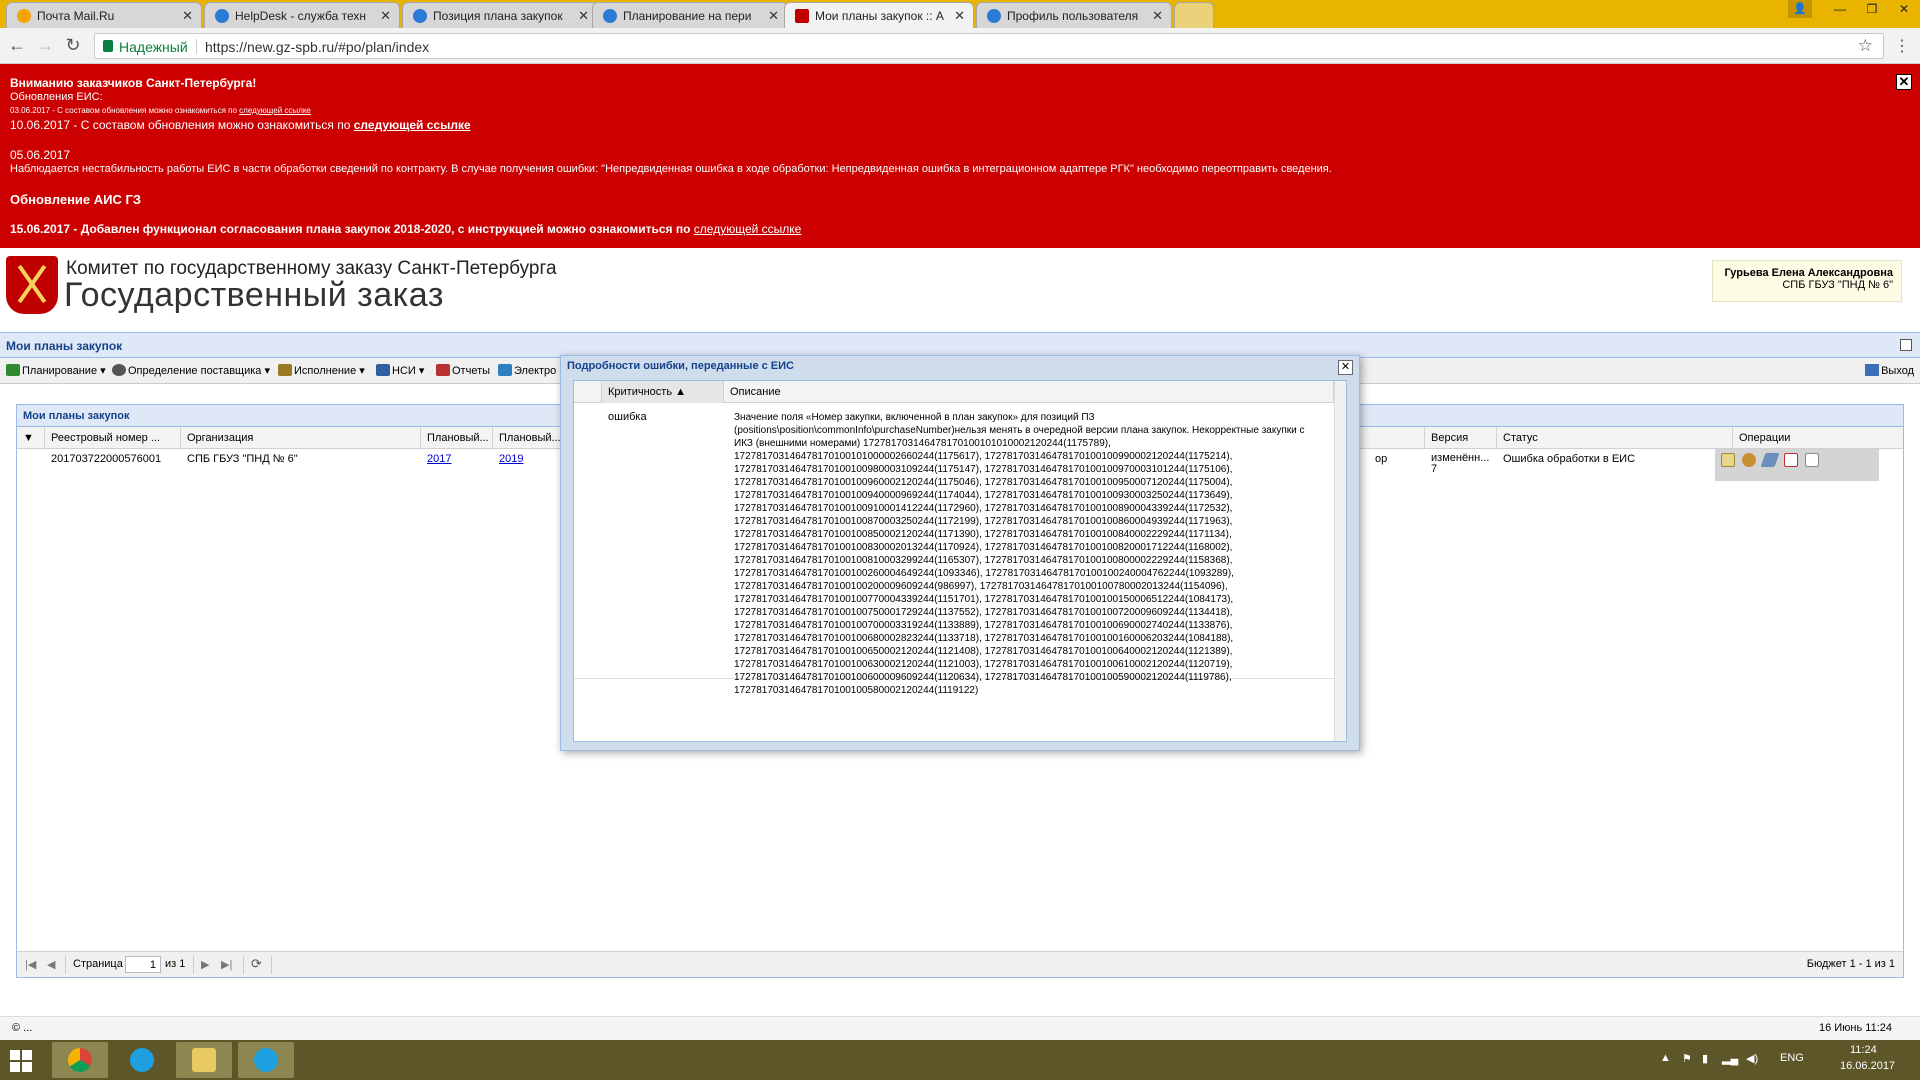 This screenshot has height=1080, width=1920. Describe the element at coordinates (1904, 10) in the screenshot. I see `window-close-icon: ✕` at that location.